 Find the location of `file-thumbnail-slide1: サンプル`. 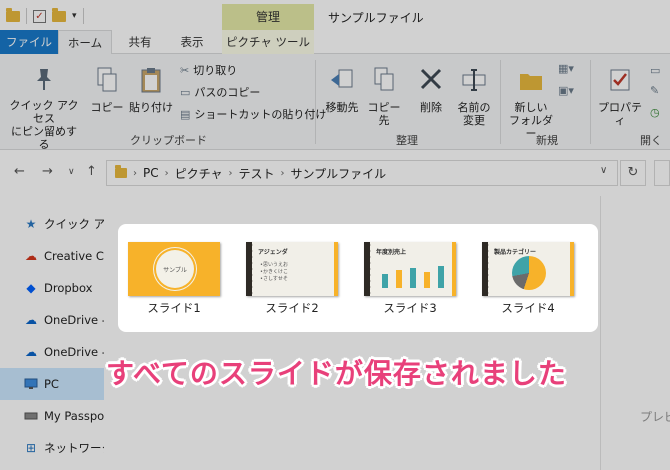

file-thumbnail-slide1: サンプル is located at coordinates (174, 269).